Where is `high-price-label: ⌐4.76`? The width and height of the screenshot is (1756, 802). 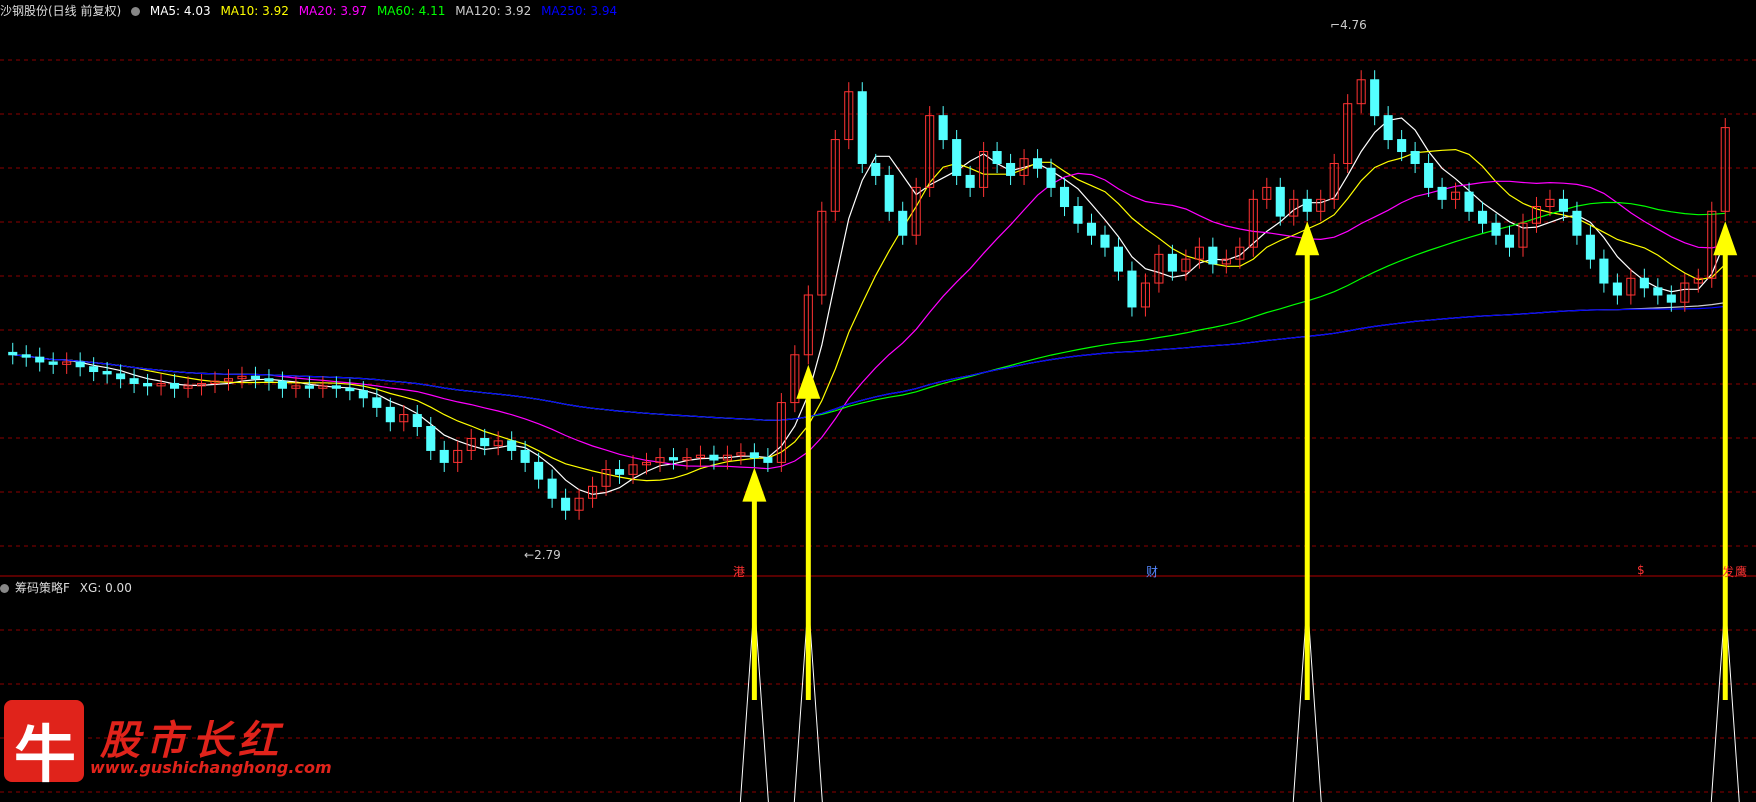
high-price-label: ⌐4.76 is located at coordinates (1348, 25).